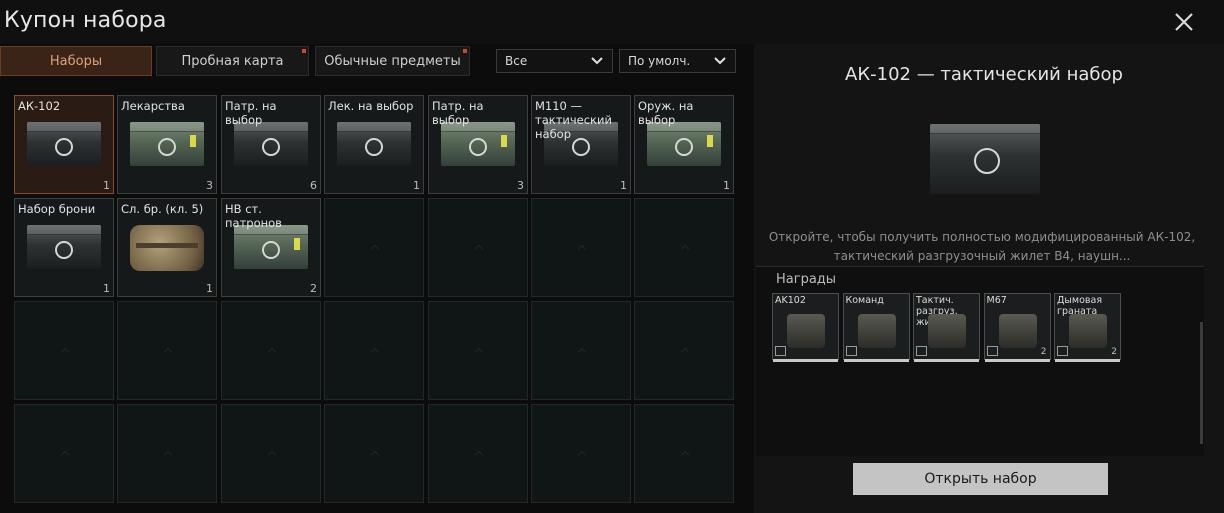  Describe the element at coordinates (1088, 331) in the screenshot. I see `smoke-grenade-icon` at that location.